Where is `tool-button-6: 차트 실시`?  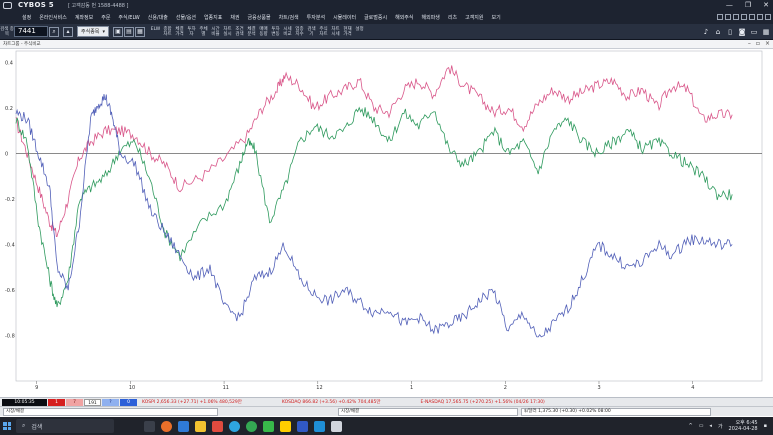 tool-button-6: 차트 실시 is located at coordinates (227, 32).